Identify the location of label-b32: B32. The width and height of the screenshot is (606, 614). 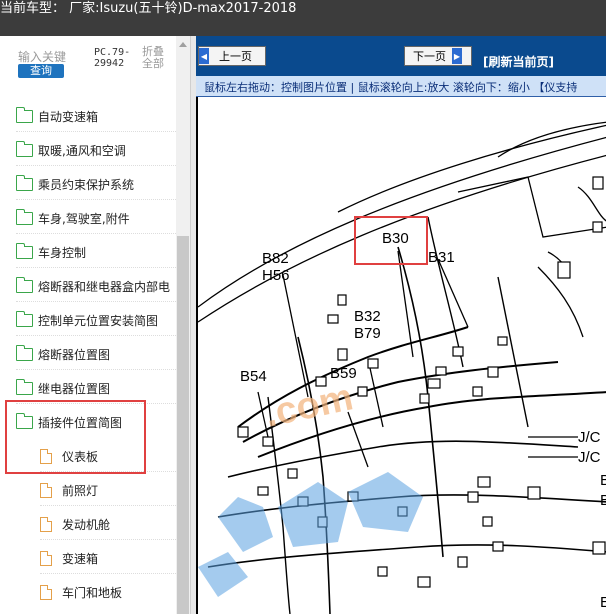
(367, 316).